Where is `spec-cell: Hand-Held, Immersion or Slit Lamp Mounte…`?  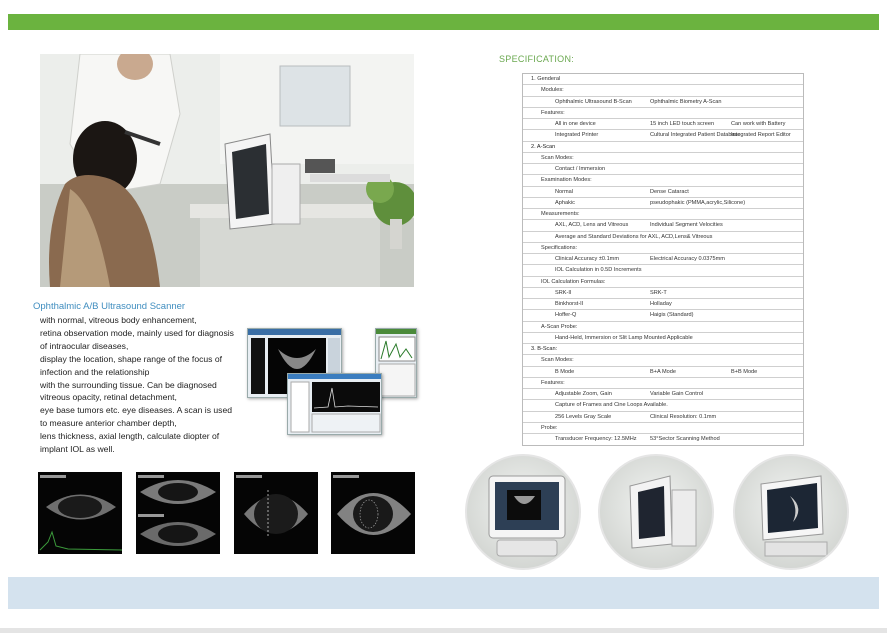
spec-cell: Hand-Held, Immersion or Slit Lamp Mounte… is located at coordinates (624, 337).